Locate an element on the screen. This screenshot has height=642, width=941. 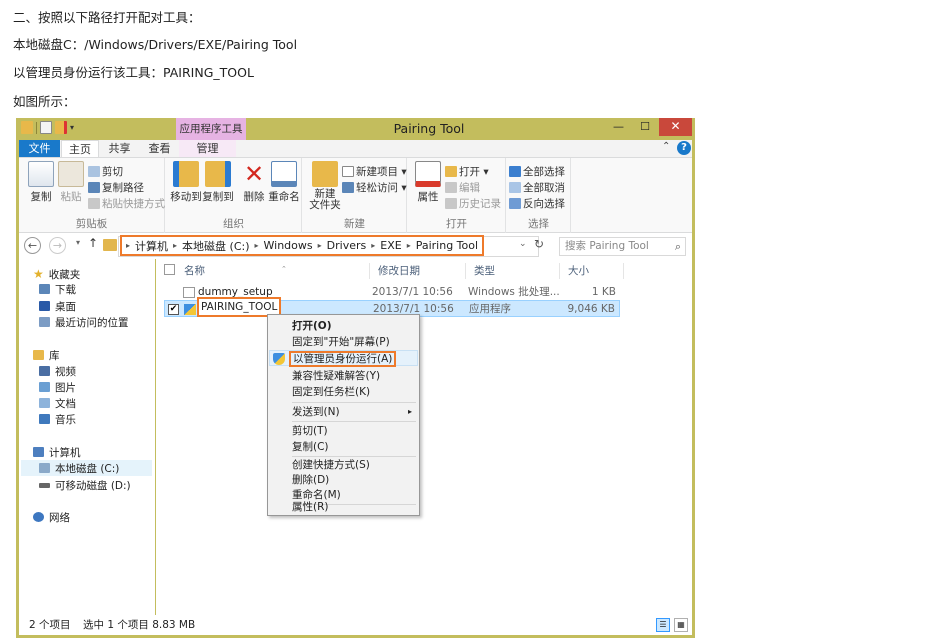
forward-button: → is located at coordinates (57, 245).